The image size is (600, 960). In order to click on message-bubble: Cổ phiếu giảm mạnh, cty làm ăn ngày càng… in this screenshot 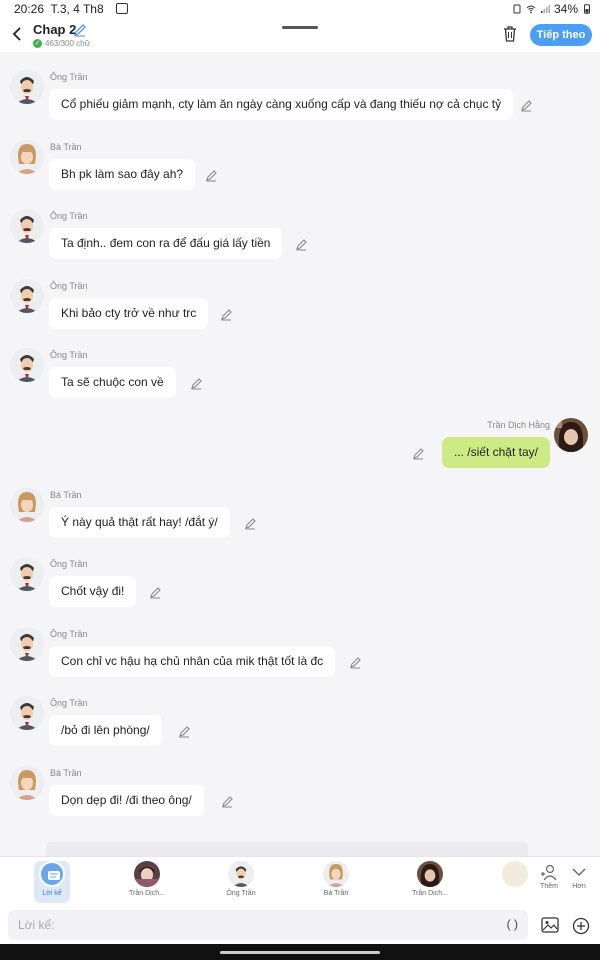, I will do `click(281, 104)`.